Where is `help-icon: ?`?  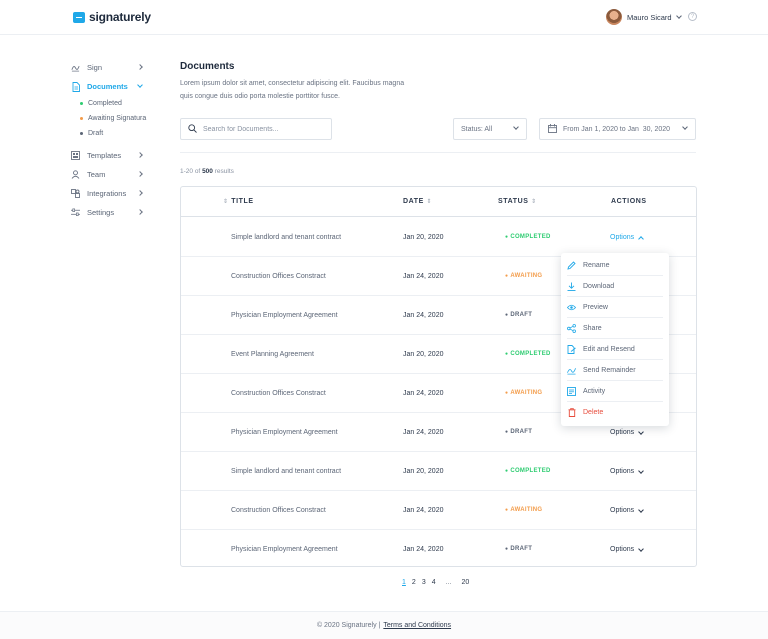
help-icon: ? is located at coordinates (692, 16).